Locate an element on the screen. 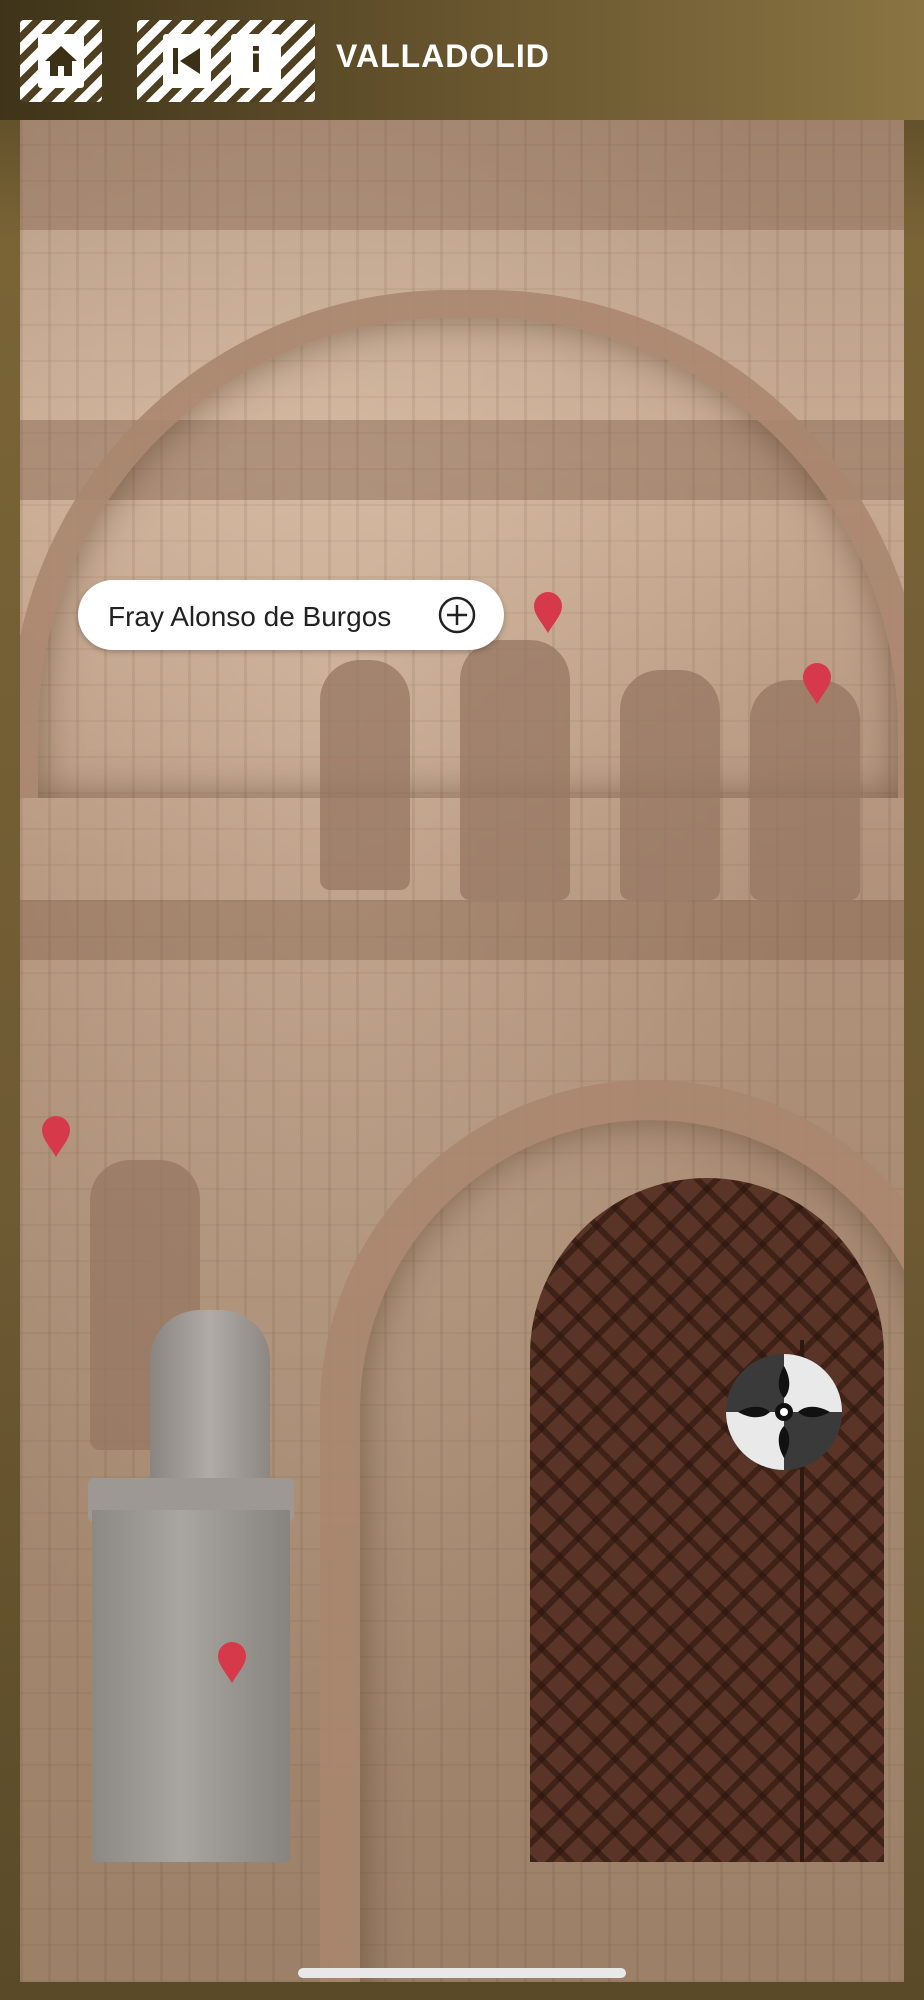 This screenshot has height=2000, width=924. plus-circle-icon is located at coordinates (457, 615).